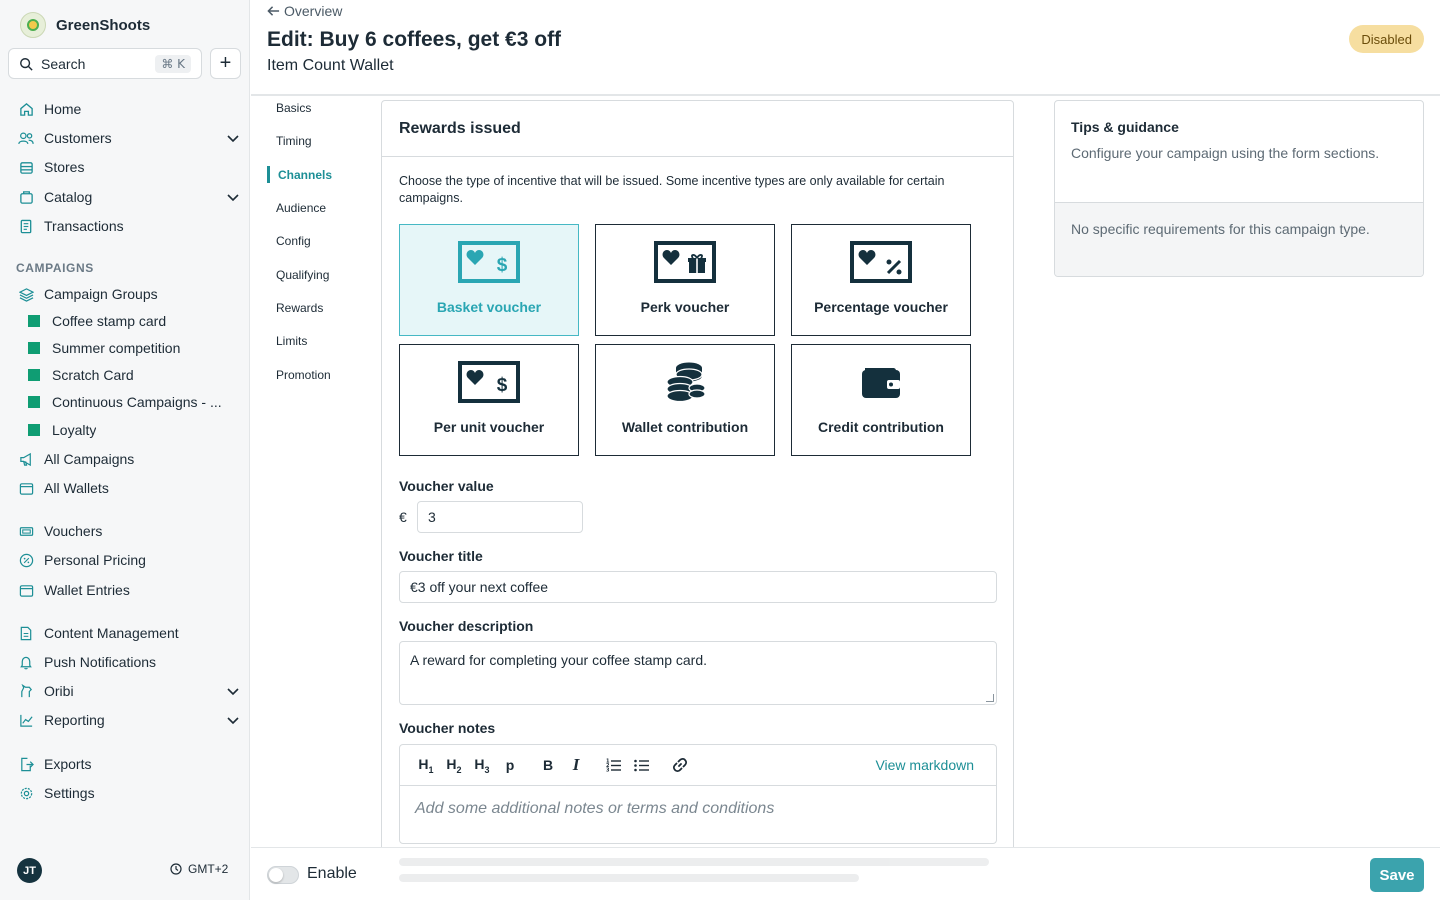 The image size is (1440, 900). Describe the element at coordinates (63, 63) in the screenshot. I see `search-label: Search` at that location.